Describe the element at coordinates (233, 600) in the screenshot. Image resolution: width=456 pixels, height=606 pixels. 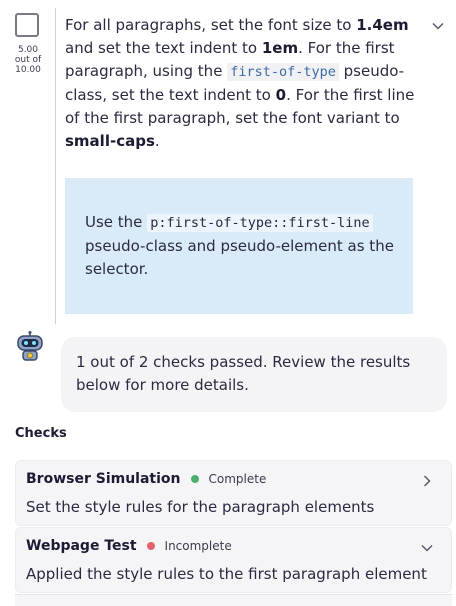
I see `check-details-panel` at that location.